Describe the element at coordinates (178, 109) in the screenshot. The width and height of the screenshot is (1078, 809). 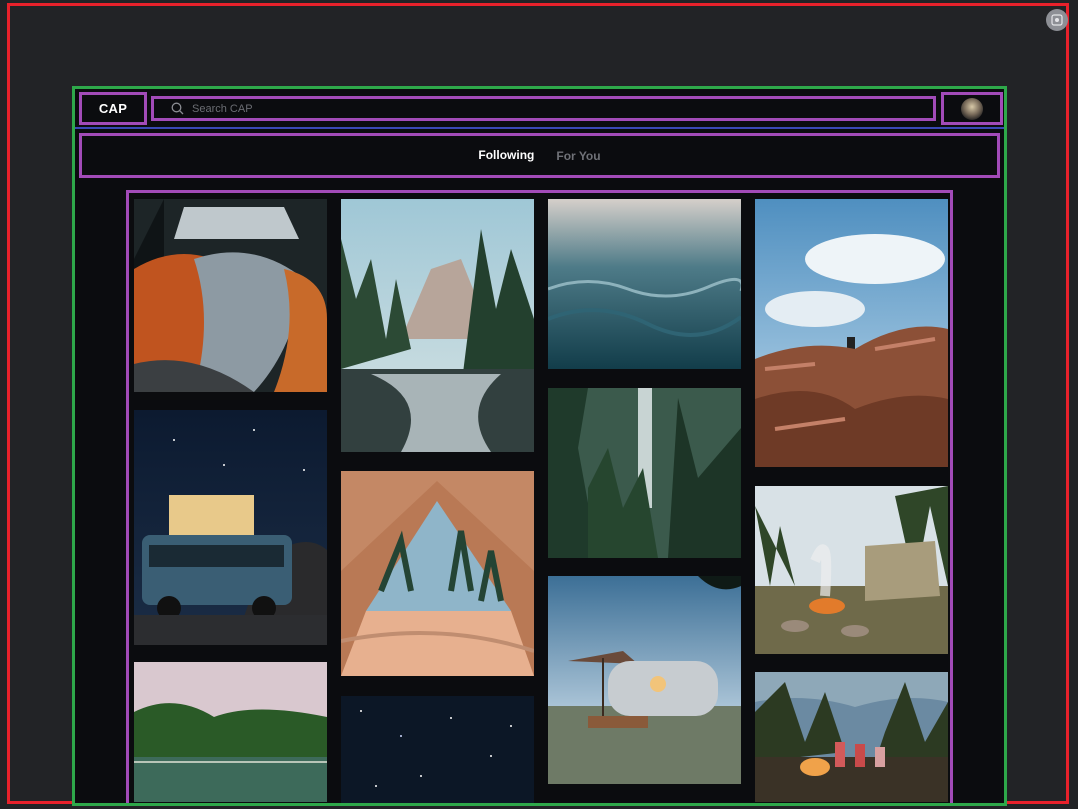
I see `search-icon` at that location.